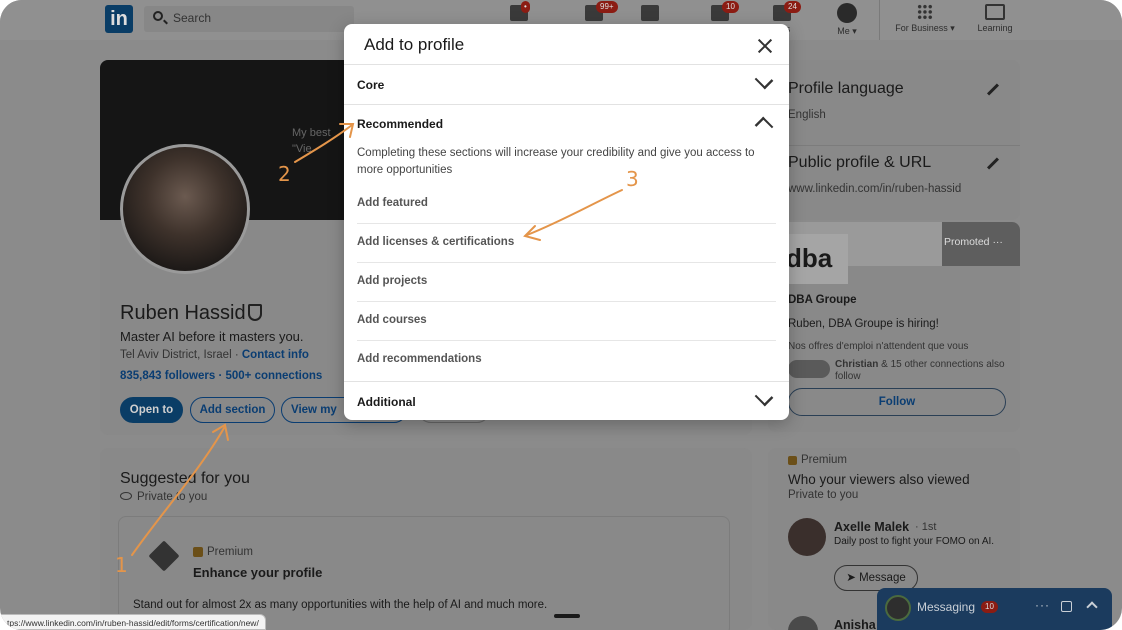 The height and width of the screenshot is (630, 1122). Describe the element at coordinates (946, 607) in the screenshot. I see `messaging-label: Messaging` at that location.